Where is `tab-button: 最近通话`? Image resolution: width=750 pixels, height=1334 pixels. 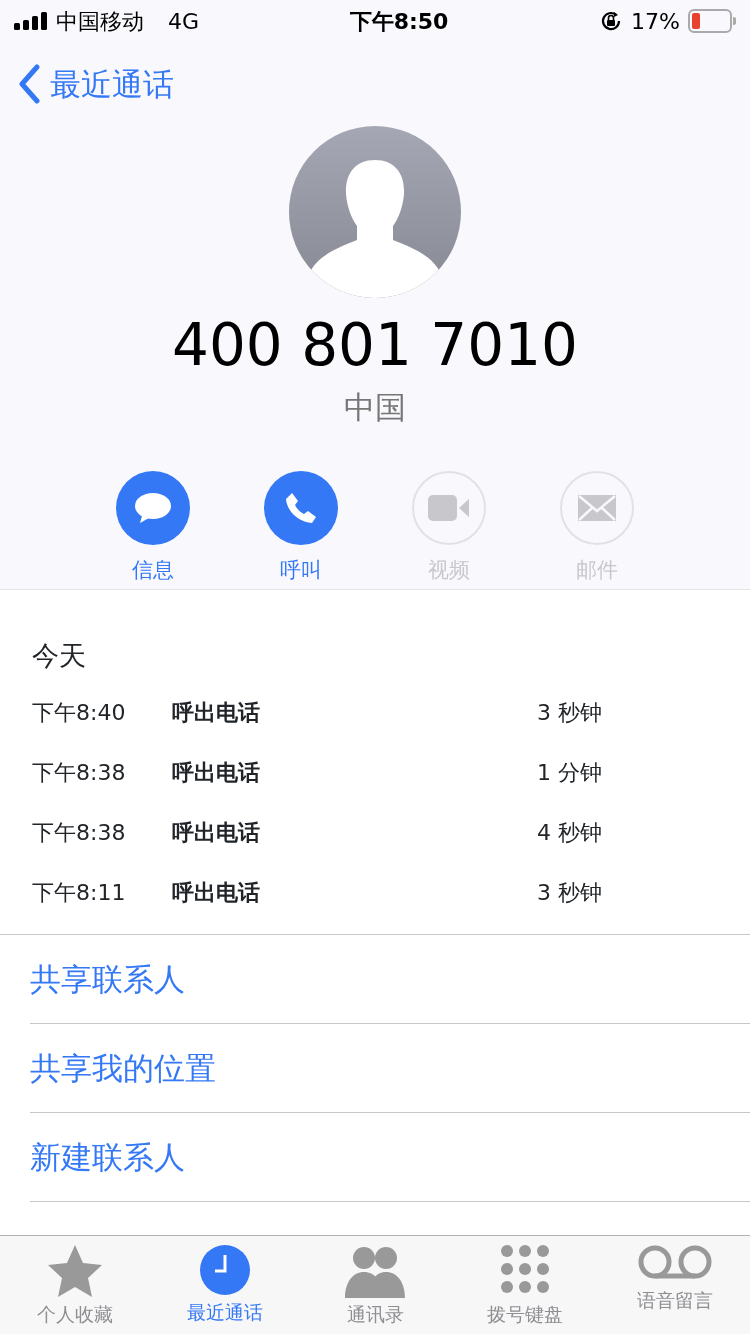
tab-button: 最近通话 is located at coordinates (225, 1285).